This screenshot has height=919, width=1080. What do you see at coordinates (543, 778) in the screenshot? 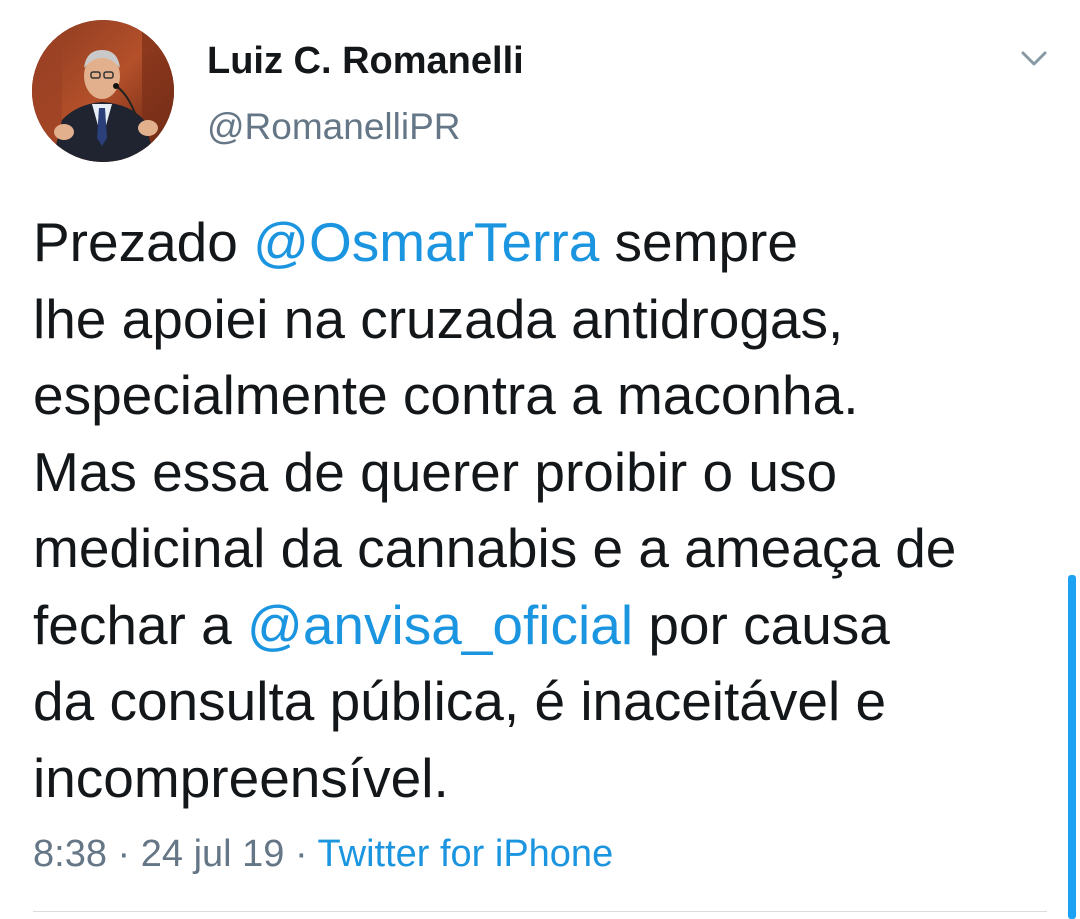
I see `tweet-text-line: incompreensível.` at bounding box center [543, 778].